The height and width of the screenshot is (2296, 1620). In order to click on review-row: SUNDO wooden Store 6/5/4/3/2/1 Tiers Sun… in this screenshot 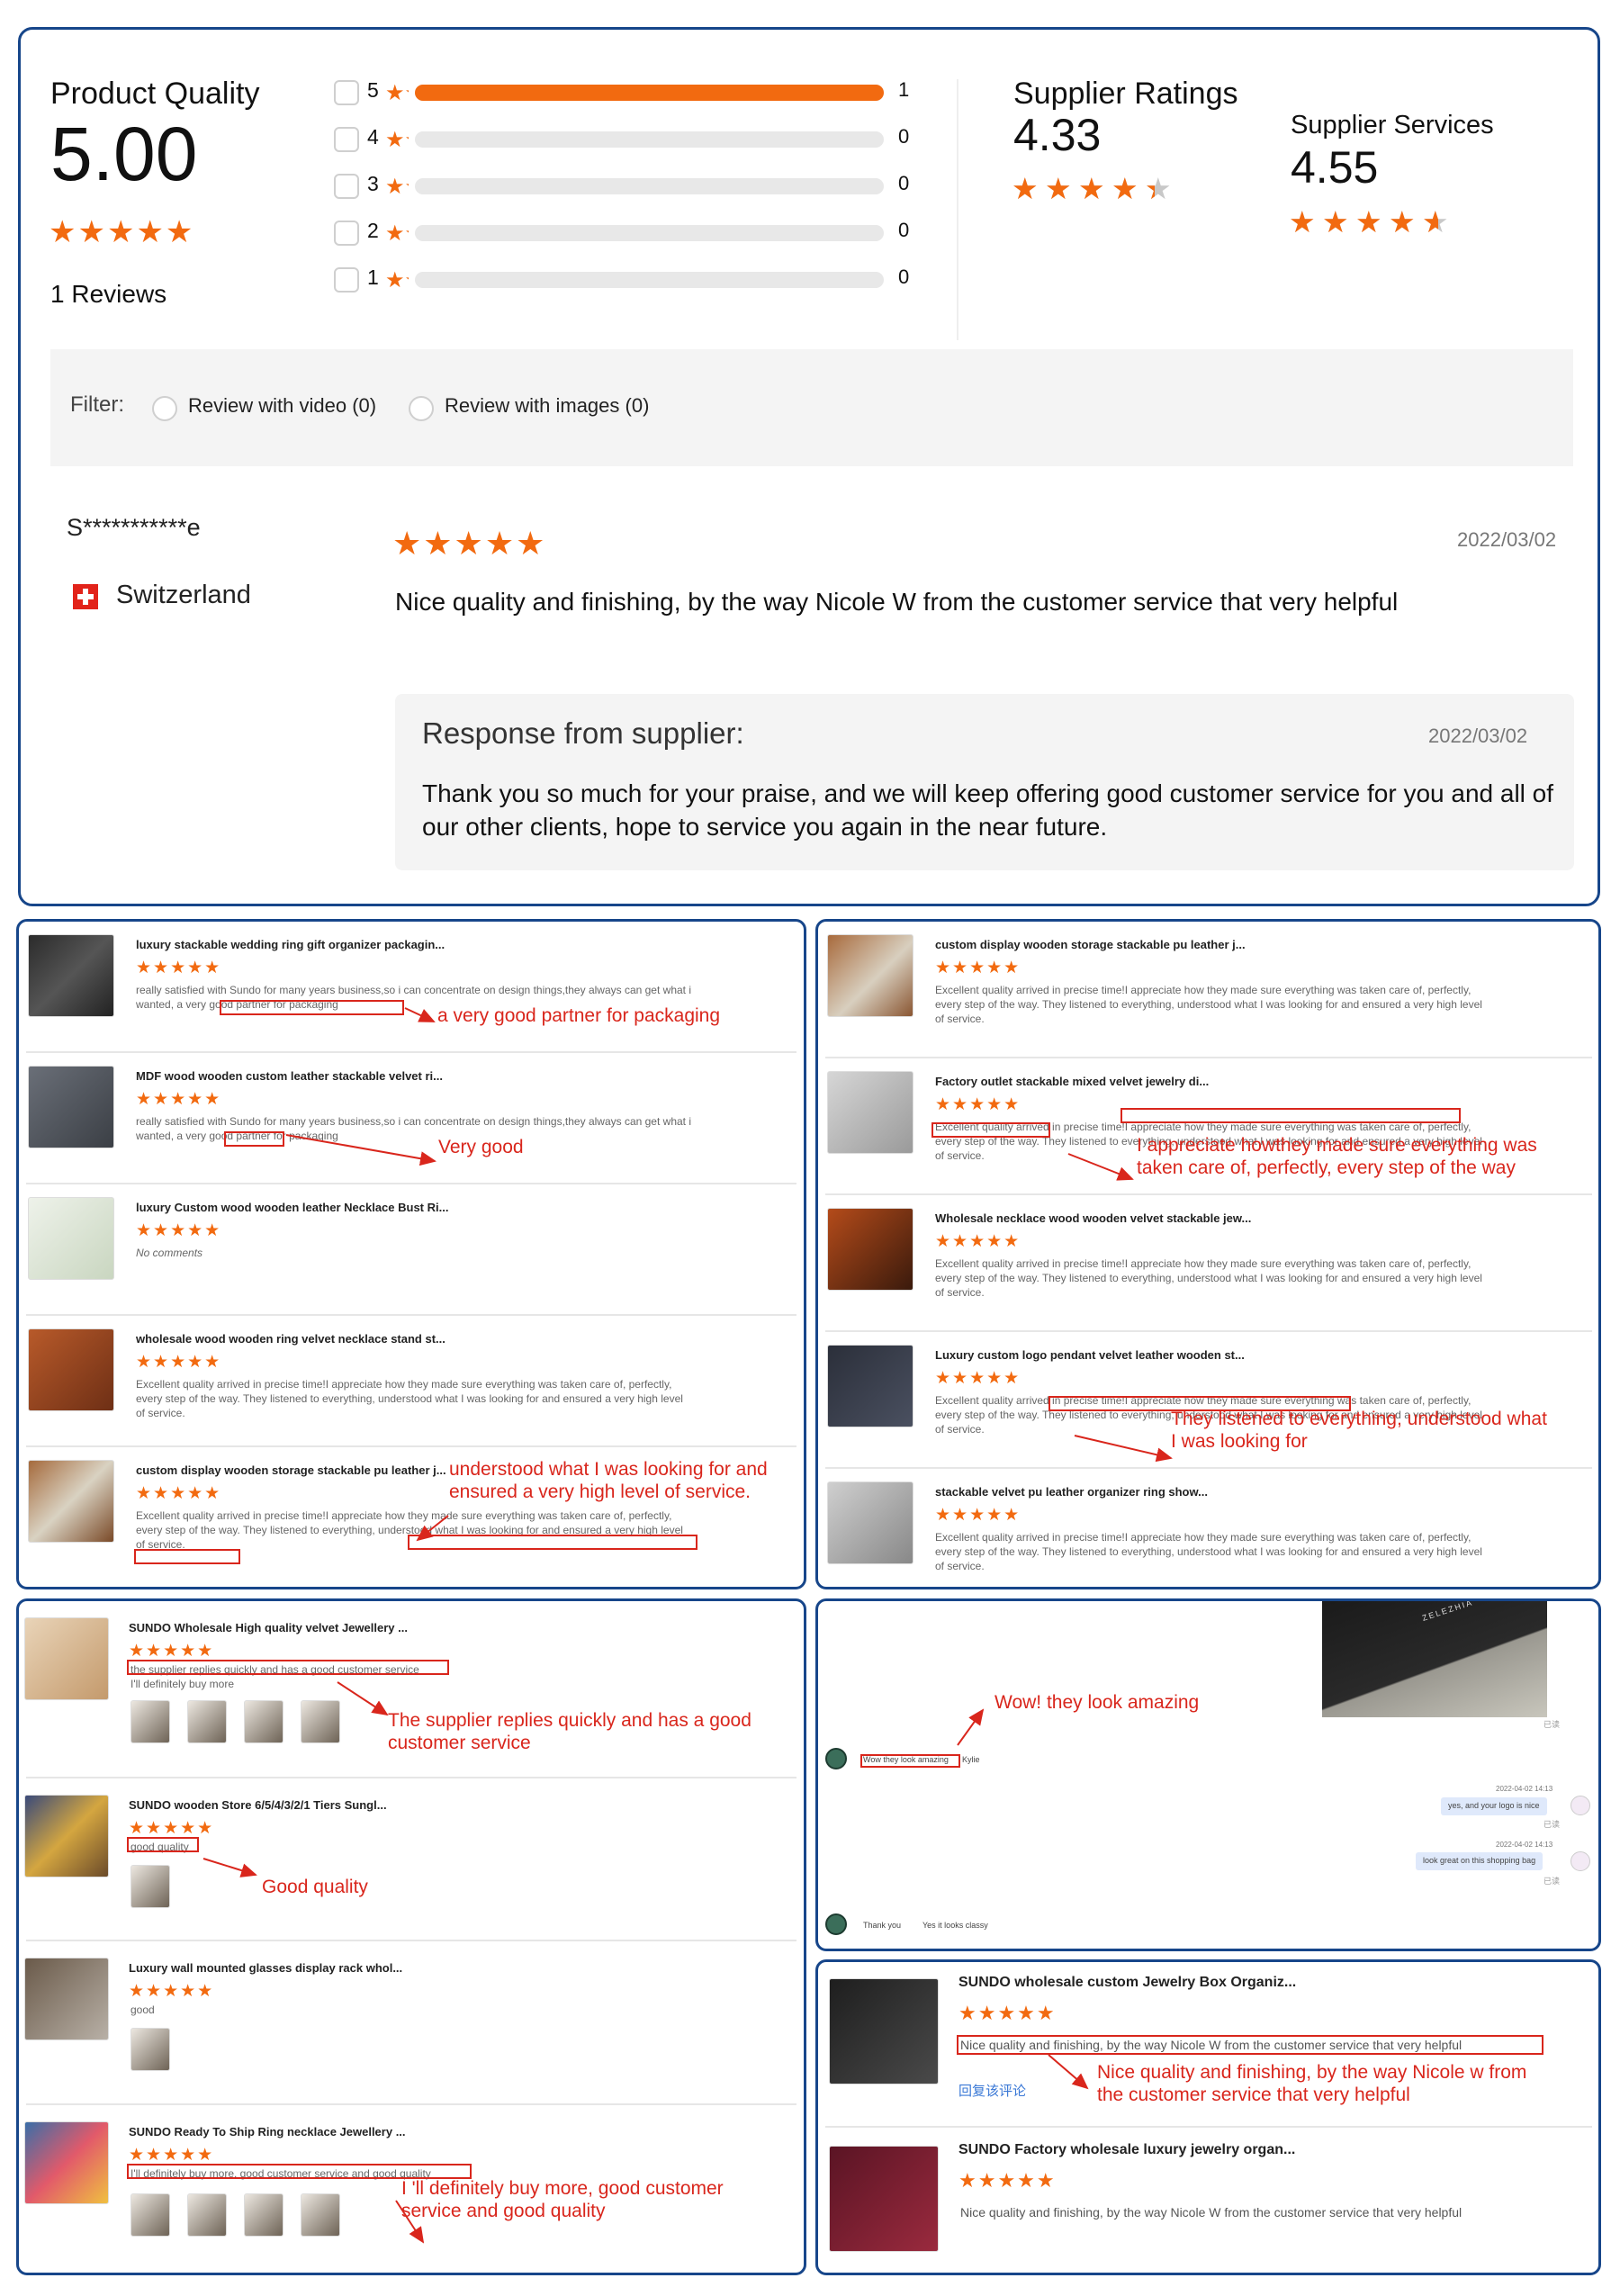, I will do `click(411, 1859)`.